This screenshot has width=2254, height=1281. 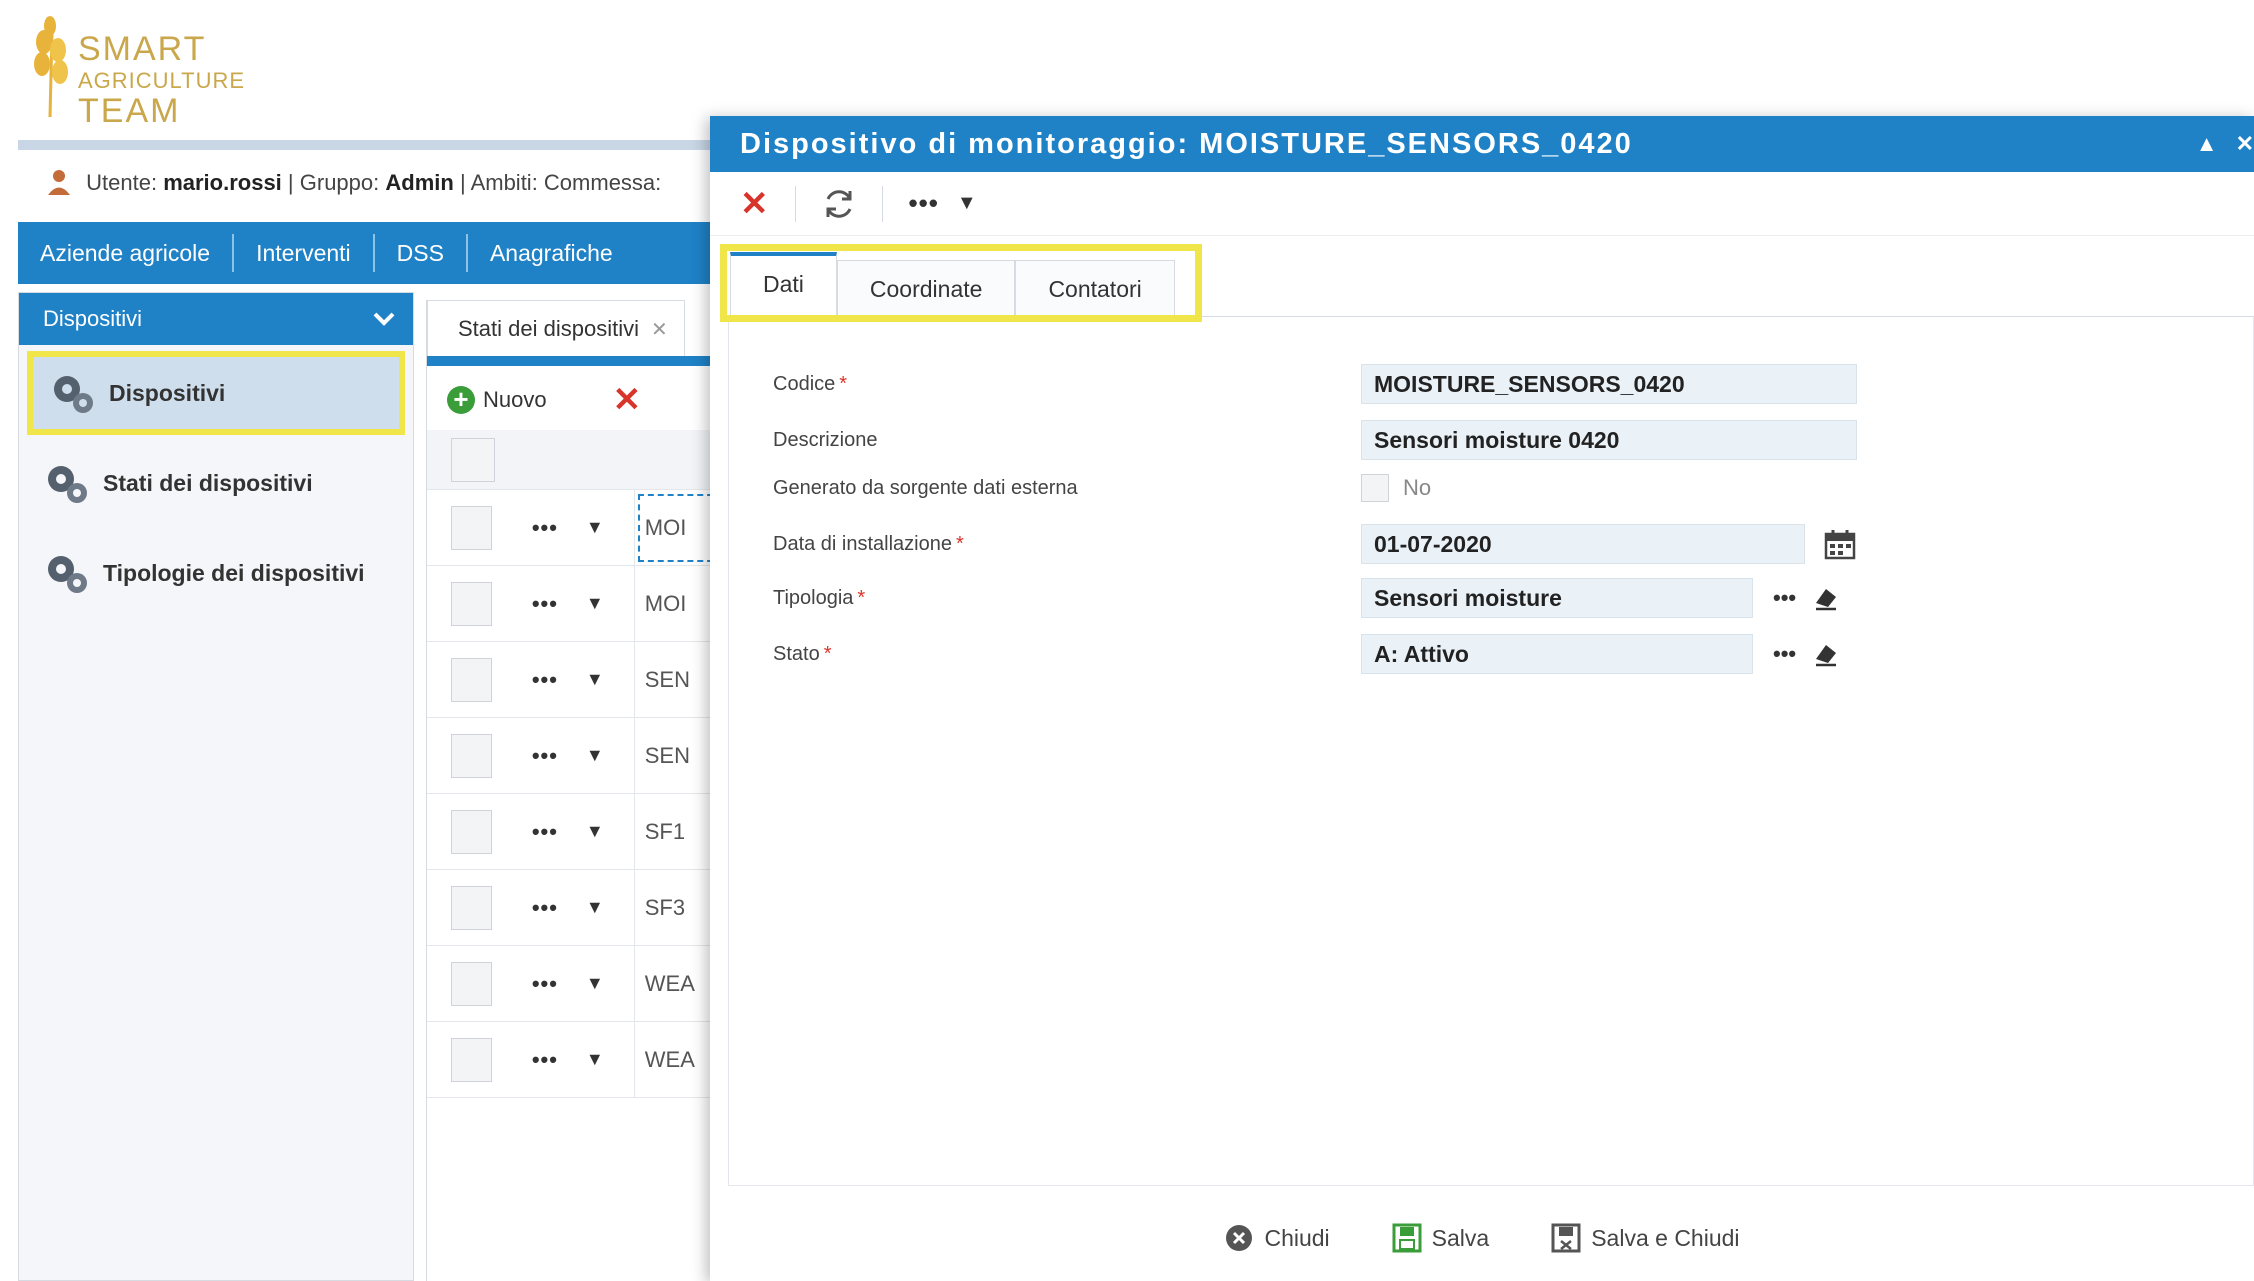 What do you see at coordinates (560, 182) in the screenshot?
I see `scope-label: | Ambiti: Commessa:` at bounding box center [560, 182].